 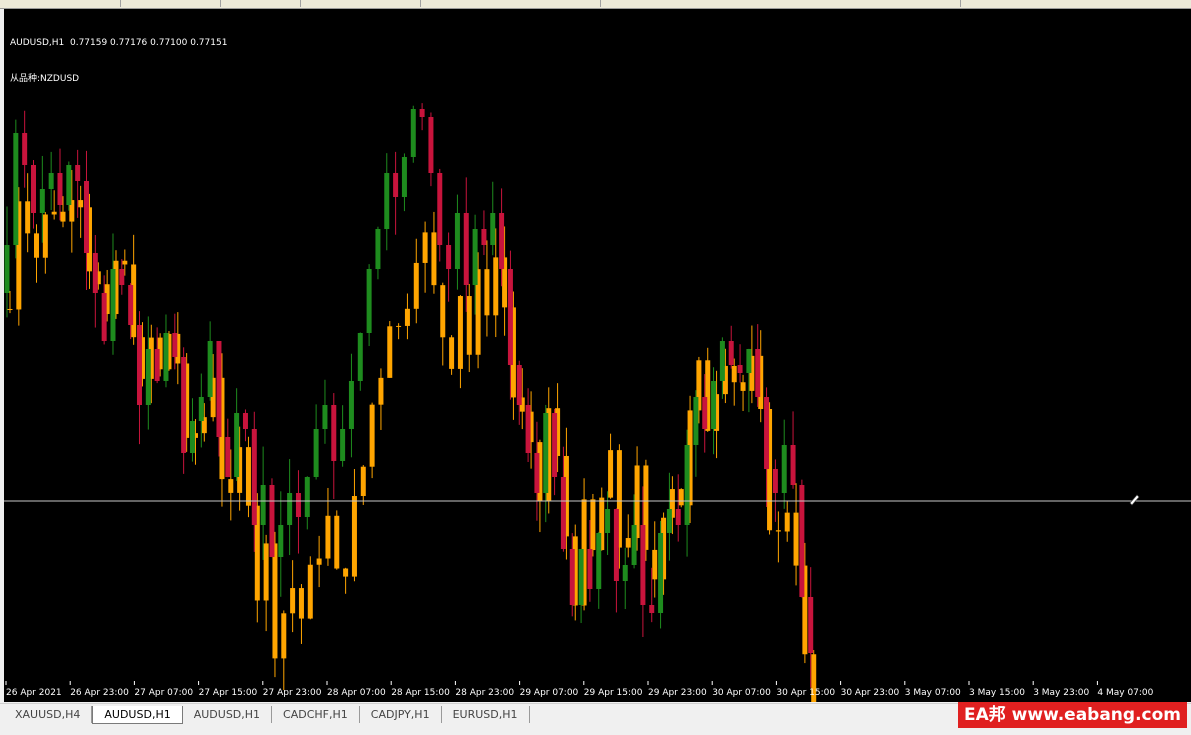 What do you see at coordinates (316, 714) in the screenshot?
I see `chart-tab: CADCHF,H1` at bounding box center [316, 714].